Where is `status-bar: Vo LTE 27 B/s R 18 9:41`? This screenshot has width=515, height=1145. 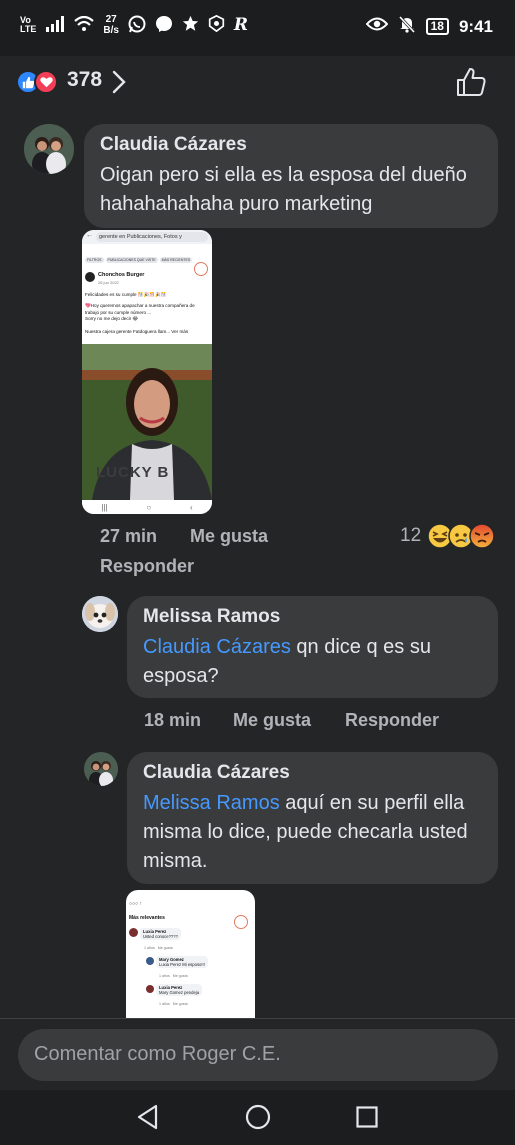 status-bar: Vo LTE 27 B/s R 18 9:41 is located at coordinates (257, 28).